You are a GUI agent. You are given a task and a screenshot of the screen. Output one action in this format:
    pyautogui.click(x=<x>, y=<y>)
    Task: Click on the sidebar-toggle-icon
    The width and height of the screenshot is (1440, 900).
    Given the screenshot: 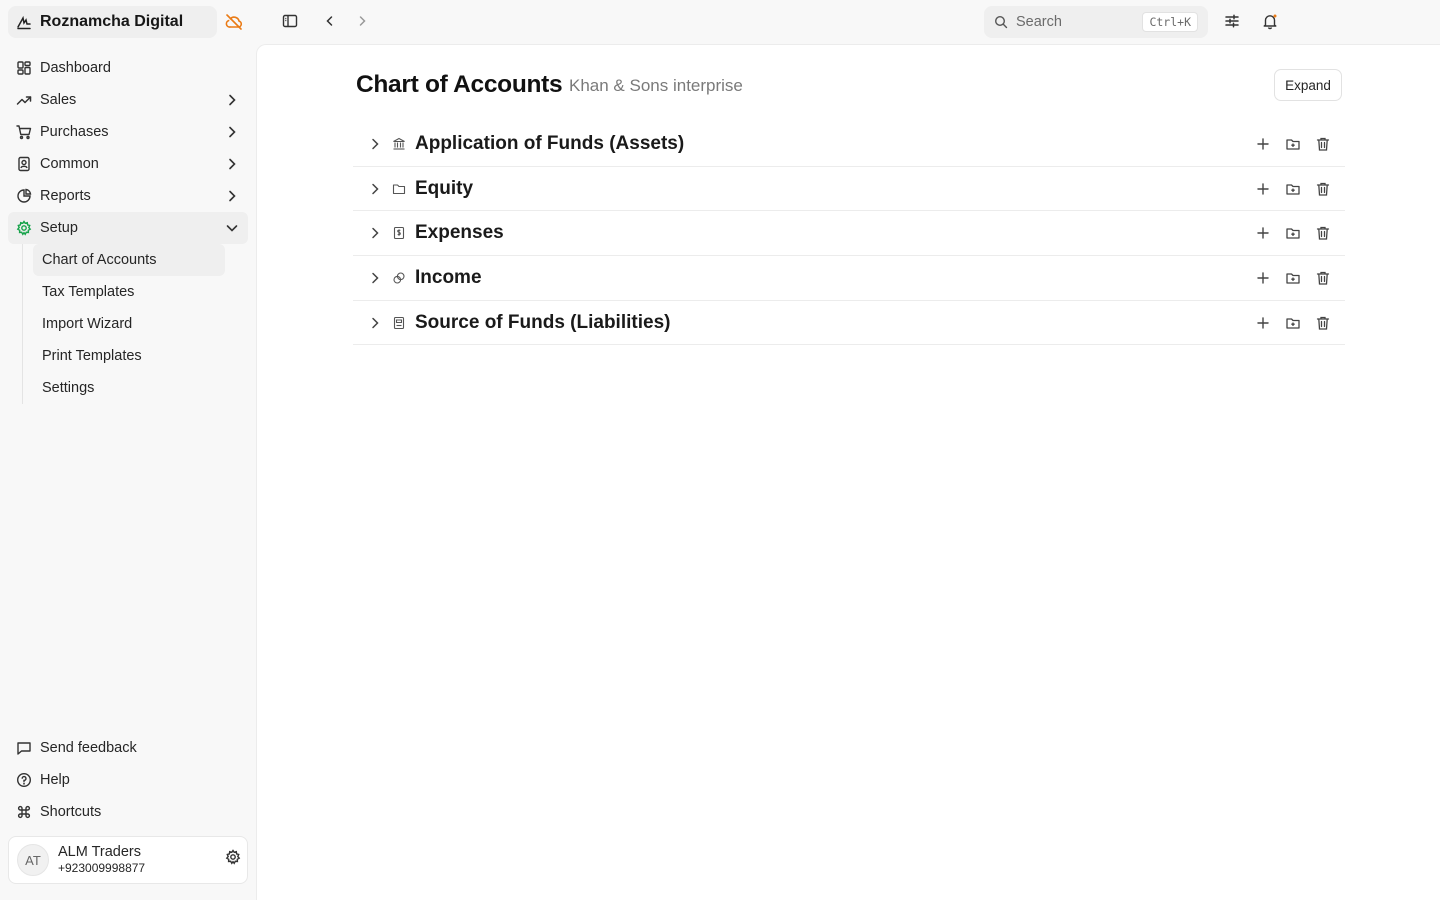 What is the action you would take?
    pyautogui.click(x=290, y=21)
    